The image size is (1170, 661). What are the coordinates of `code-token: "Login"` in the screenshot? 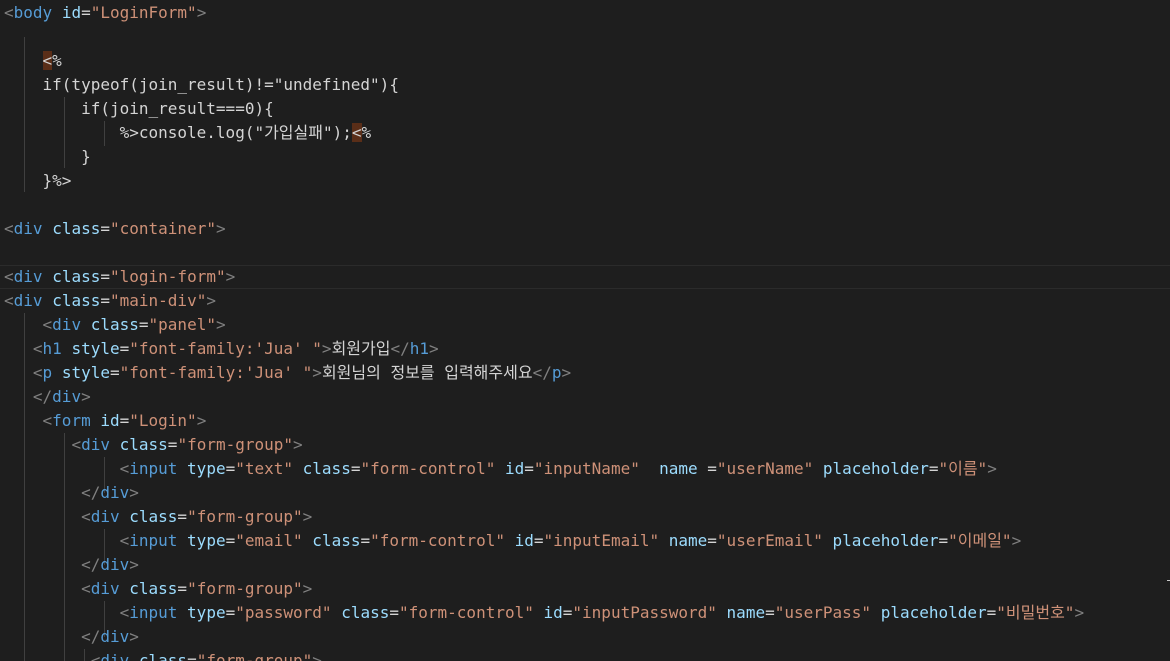 It's located at (163, 420).